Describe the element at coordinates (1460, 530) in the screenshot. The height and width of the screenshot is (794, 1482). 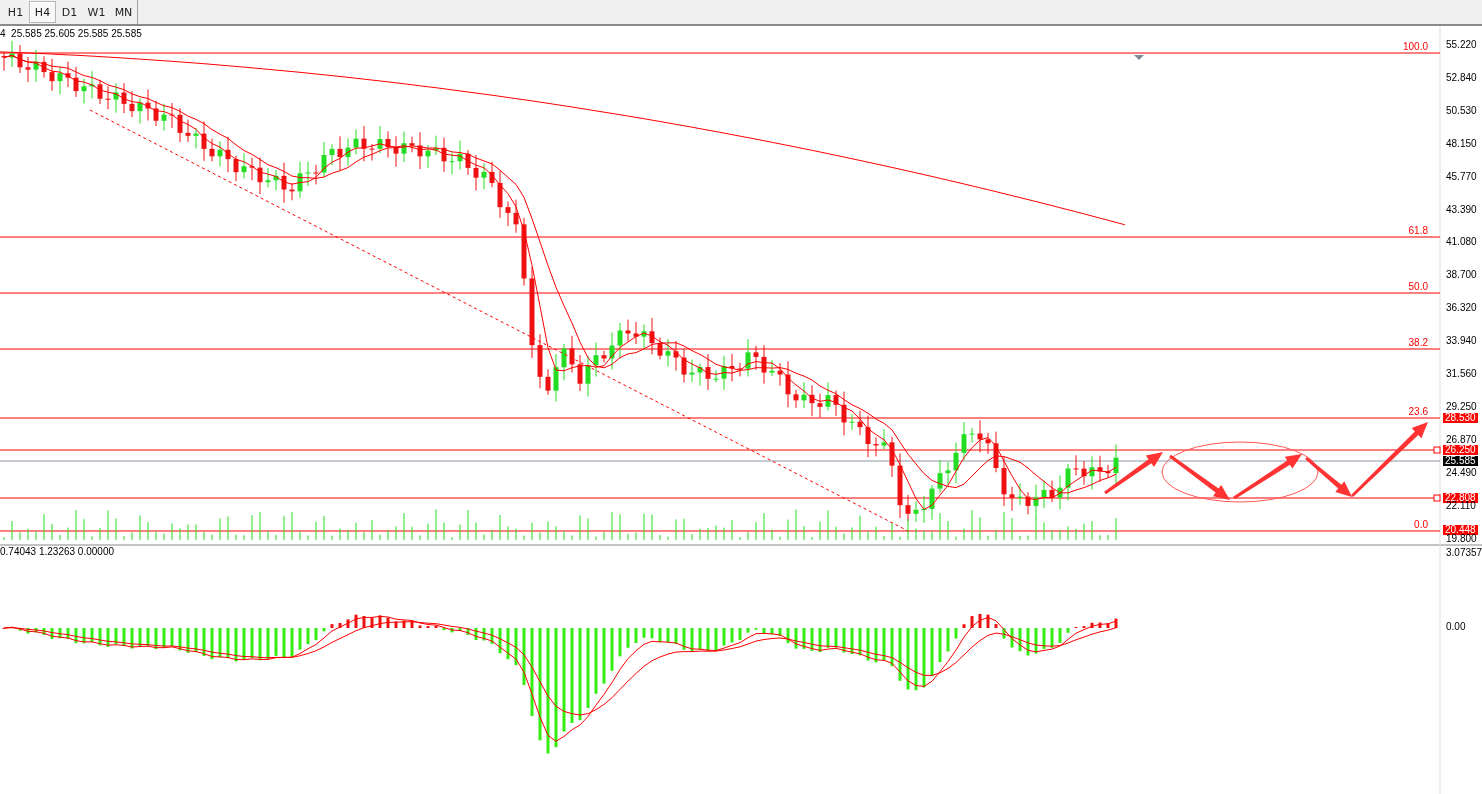
I see `price-marker-label: 20.448` at that location.